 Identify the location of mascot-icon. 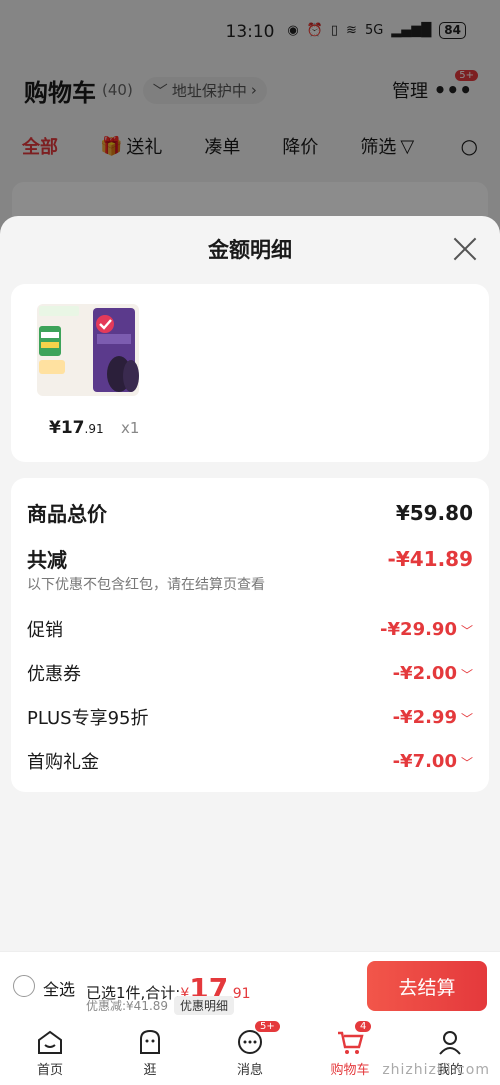
(150, 1041).